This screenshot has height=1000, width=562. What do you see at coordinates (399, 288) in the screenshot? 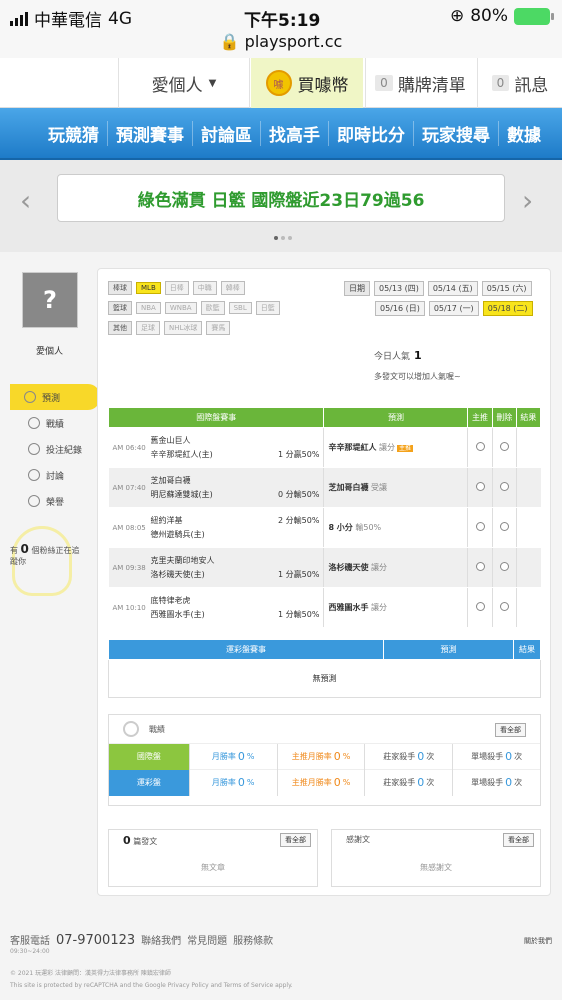
I see `date-0513: 05/13 (四)` at bounding box center [399, 288].